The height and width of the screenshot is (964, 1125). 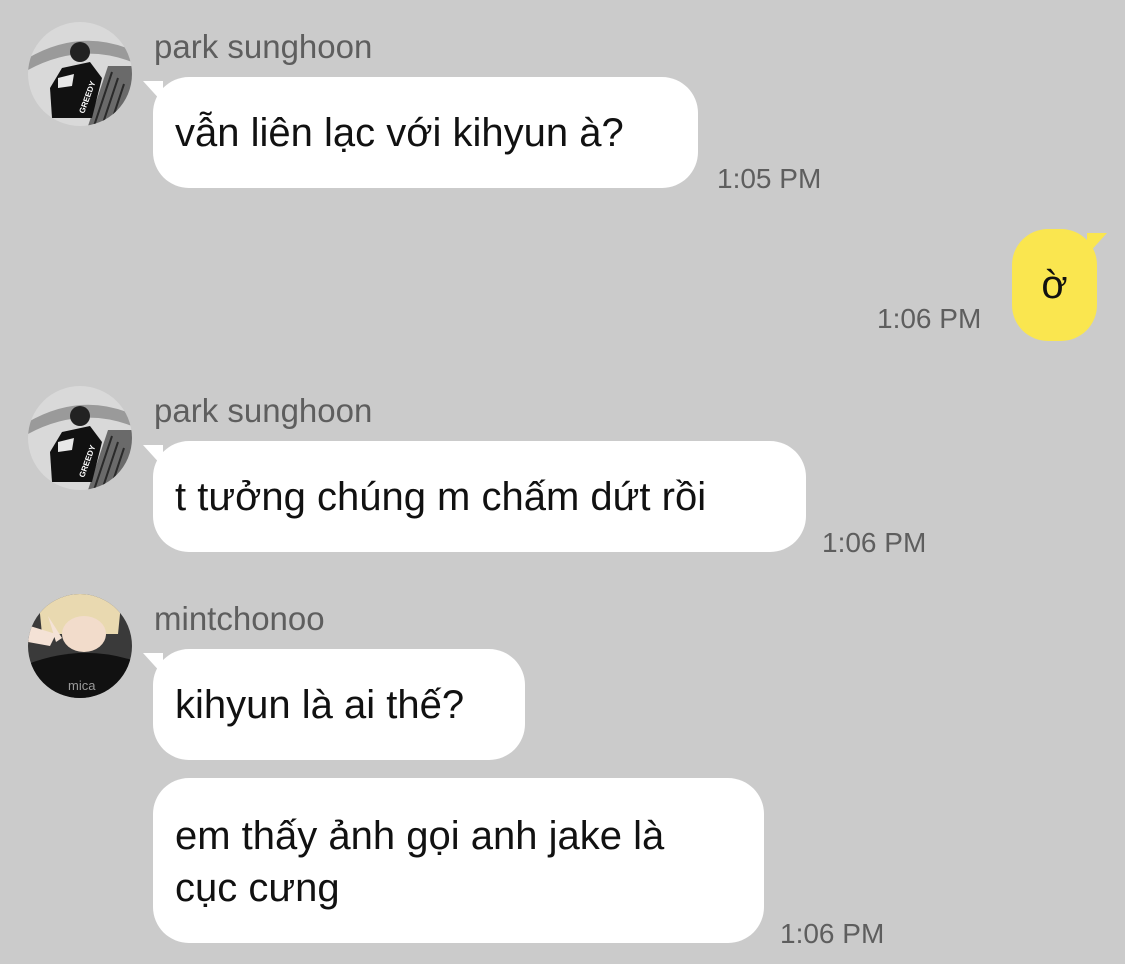 I want to click on message-text: vẫn liên lạc với kihyun à?, so click(x=399, y=132).